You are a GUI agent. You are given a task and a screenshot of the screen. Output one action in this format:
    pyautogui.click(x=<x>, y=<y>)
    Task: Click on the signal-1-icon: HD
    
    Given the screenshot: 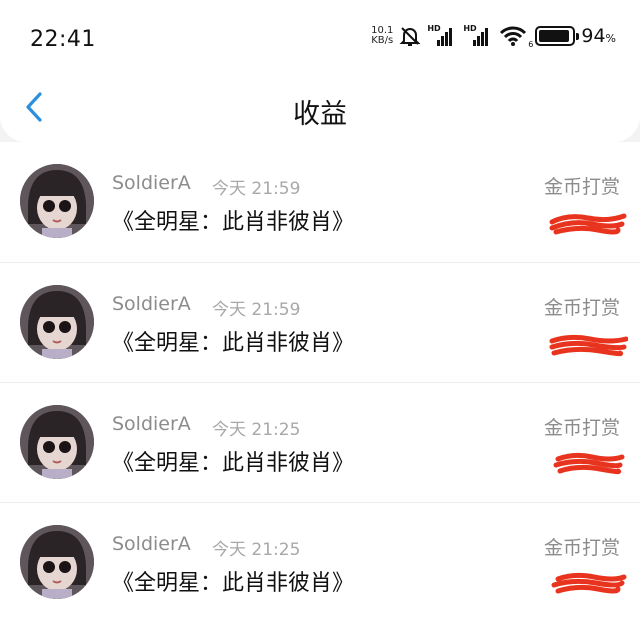 What is the action you would take?
    pyautogui.click(x=442, y=35)
    